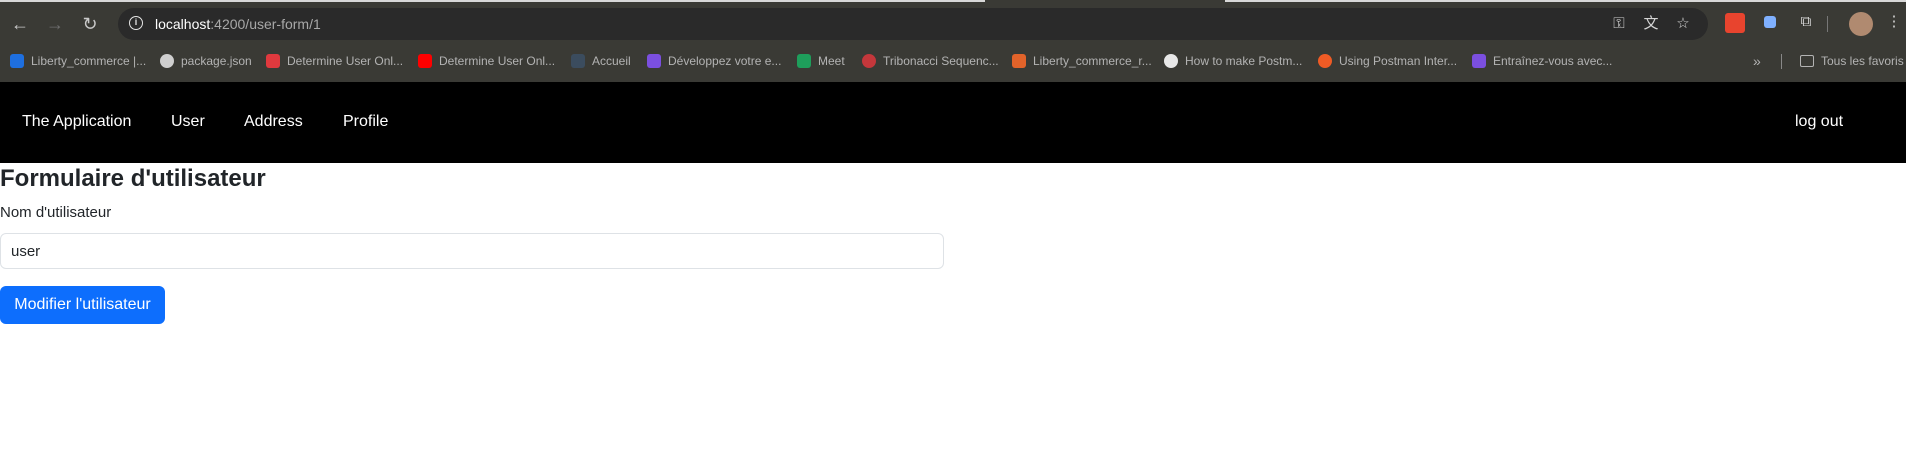  Describe the element at coordinates (1861, 24) in the screenshot. I see `profile-avatar-icon` at that location.